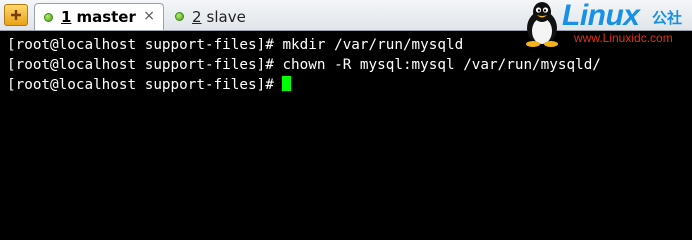  I want to click on close-icon: ×, so click(149, 16).